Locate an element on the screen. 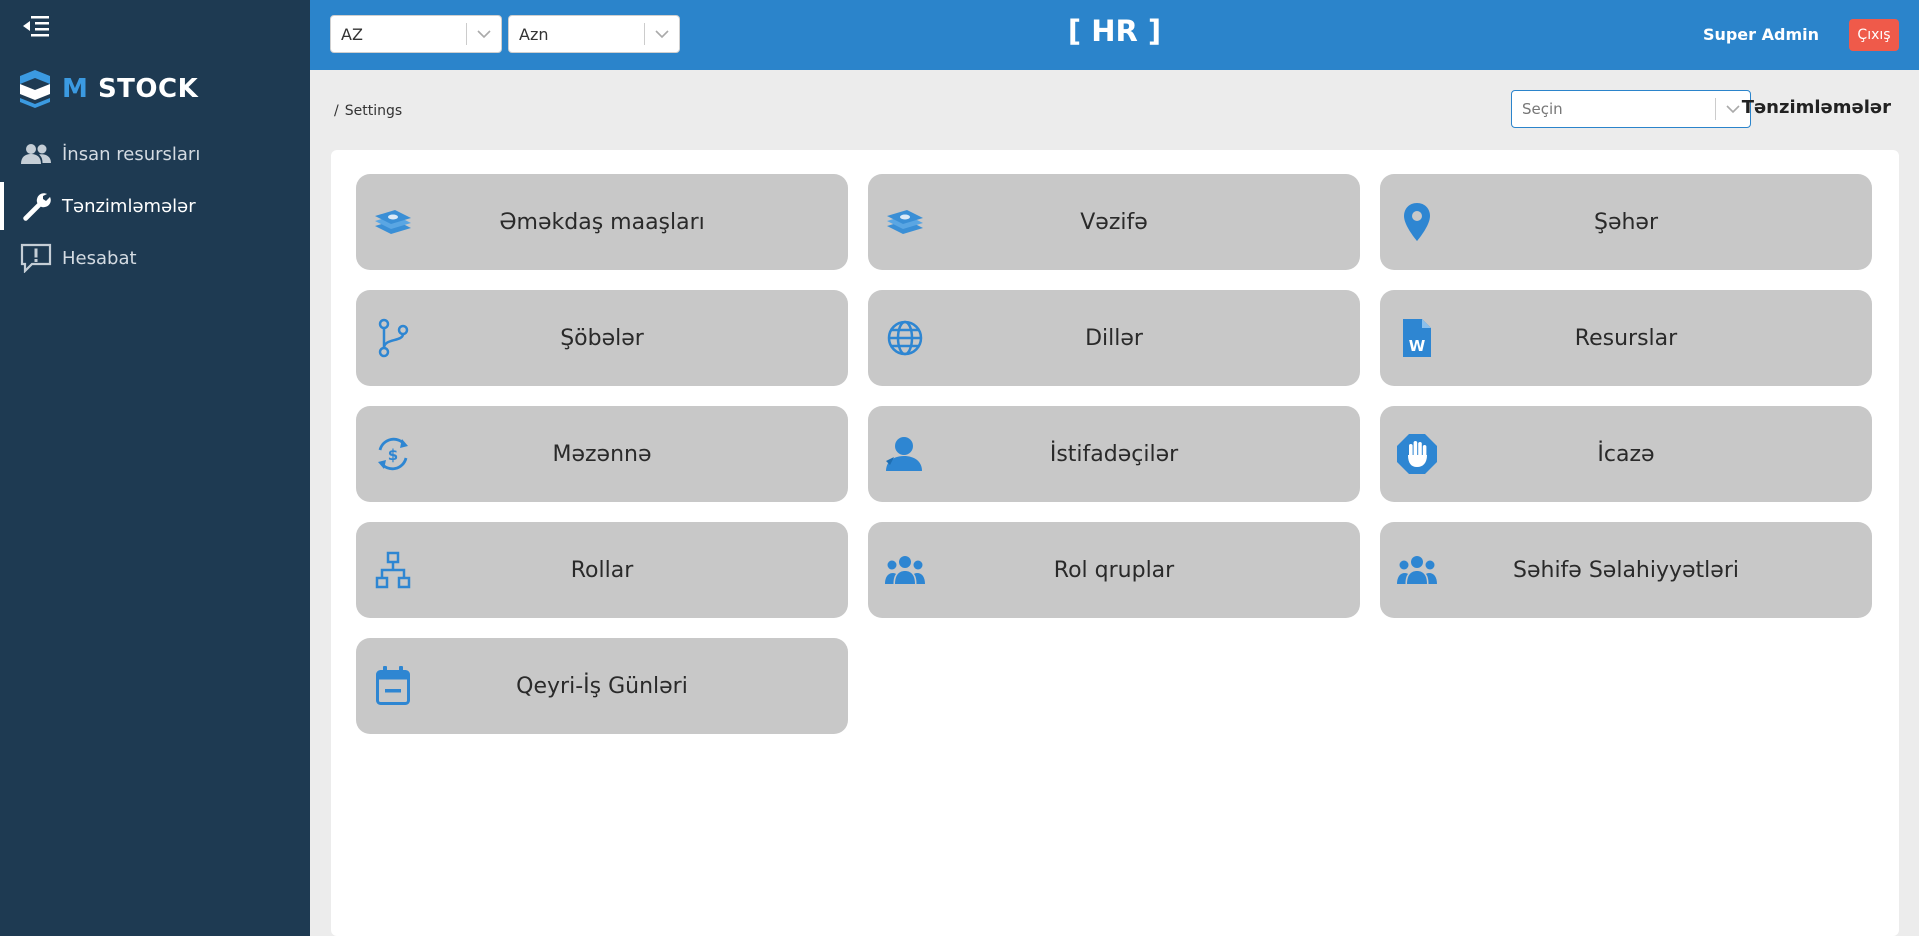 This screenshot has width=1919, height=936. tile-roles: Rollar is located at coordinates (602, 570).